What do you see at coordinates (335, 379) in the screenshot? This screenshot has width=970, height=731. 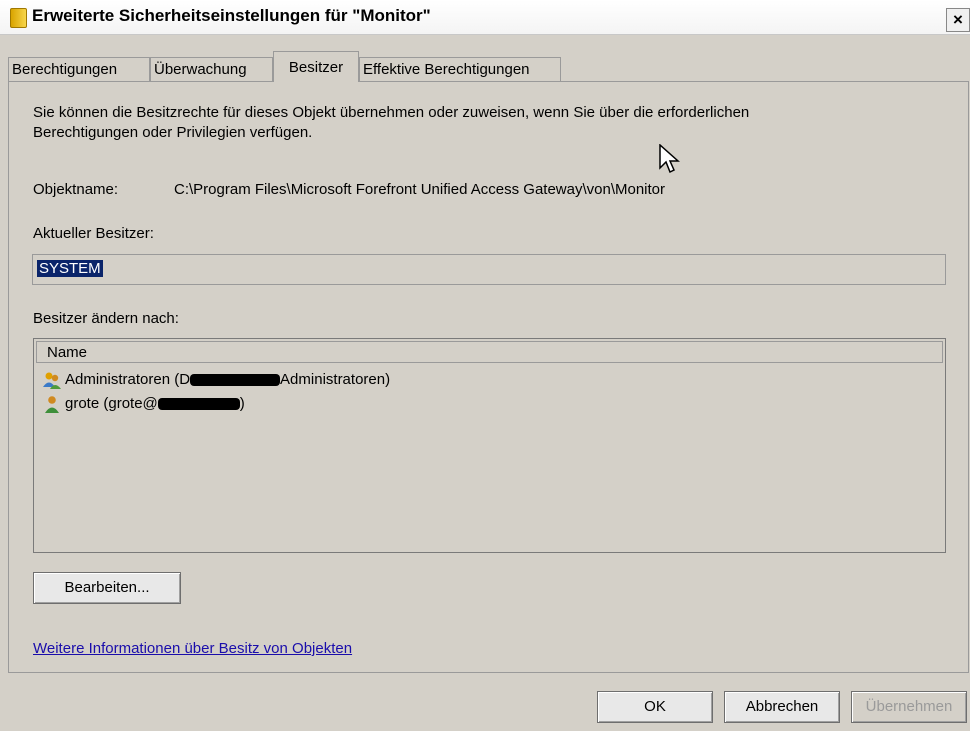 I see `list-item-label-suffix: Administratoren)` at bounding box center [335, 379].